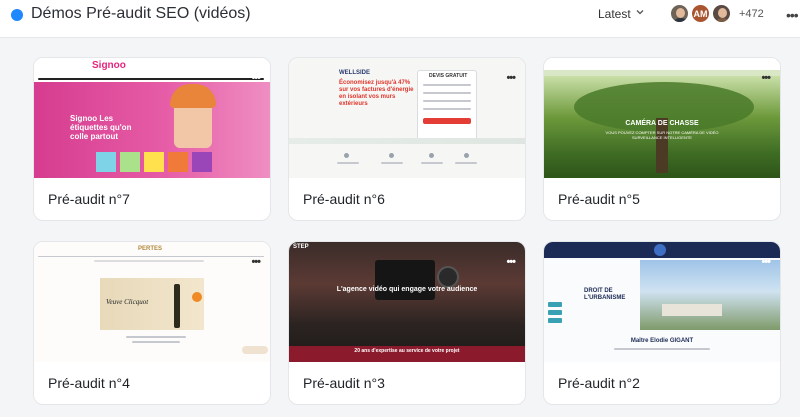  I want to click on page-title: Démos Pré-audit SEO (vidéos), so click(141, 13).